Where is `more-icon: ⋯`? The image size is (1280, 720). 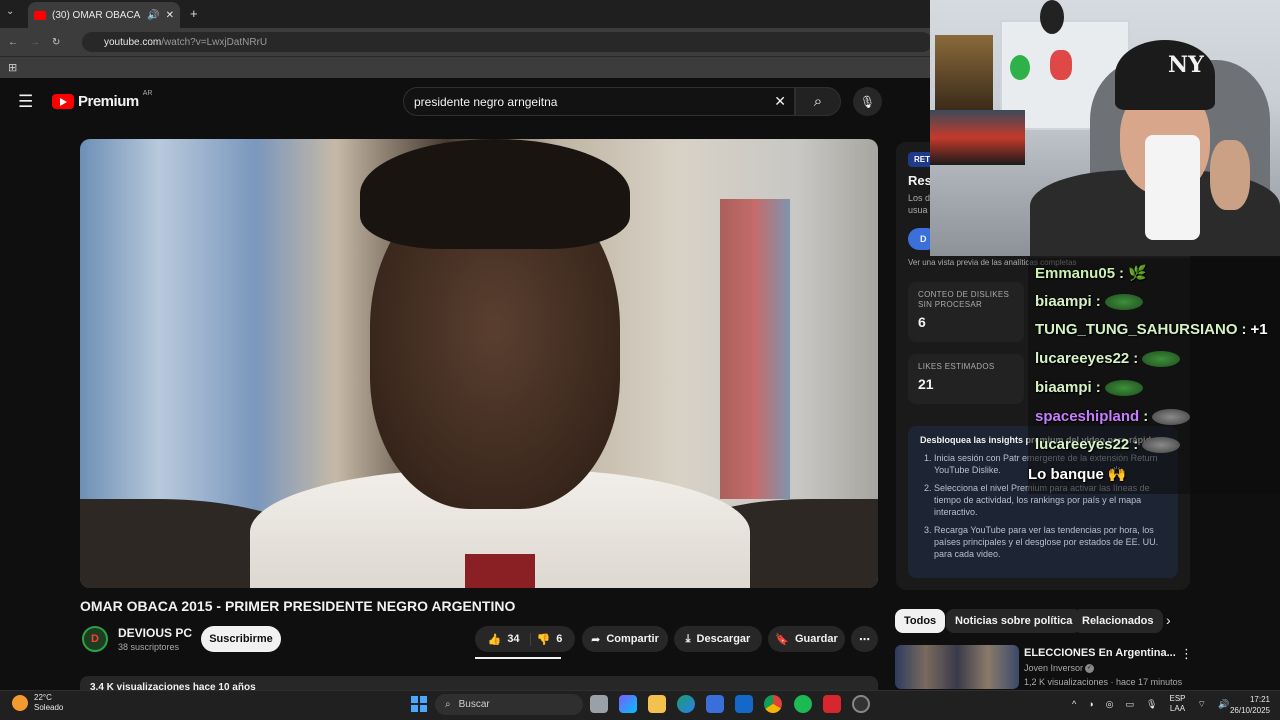 more-icon: ⋯ is located at coordinates (864, 639).